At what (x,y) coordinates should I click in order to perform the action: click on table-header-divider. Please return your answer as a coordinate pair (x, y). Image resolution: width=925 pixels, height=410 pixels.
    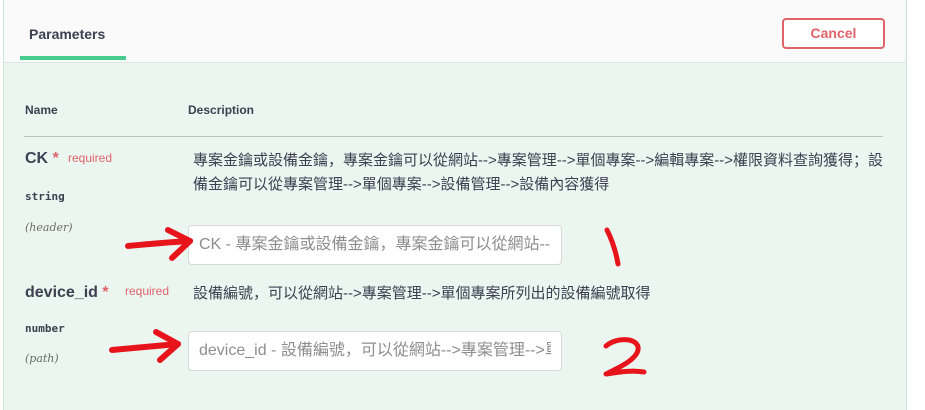
    Looking at the image, I should click on (453, 136).